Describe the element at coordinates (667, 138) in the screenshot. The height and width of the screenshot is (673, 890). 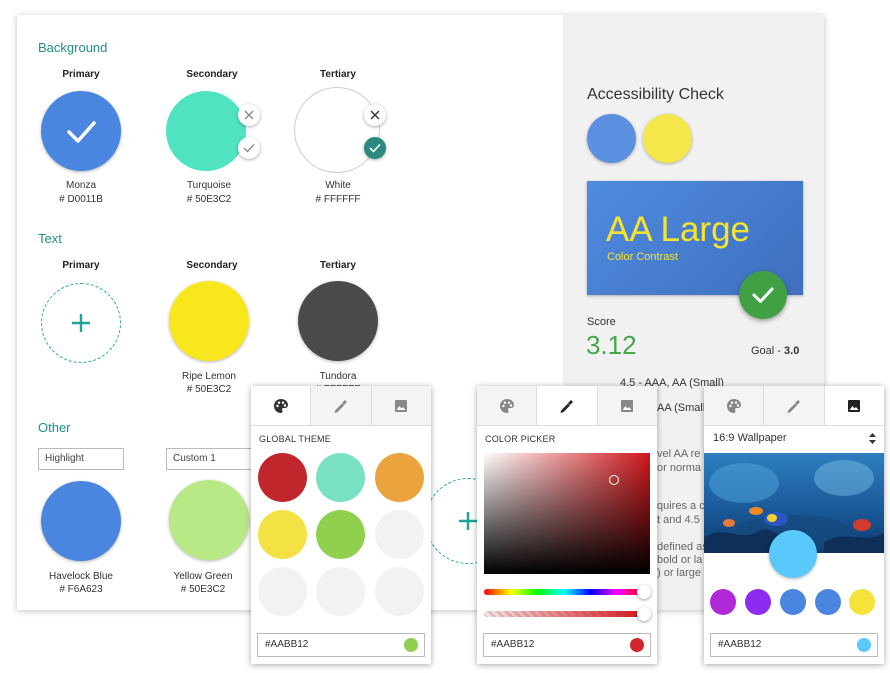
I see `contrast-swatch-text` at that location.